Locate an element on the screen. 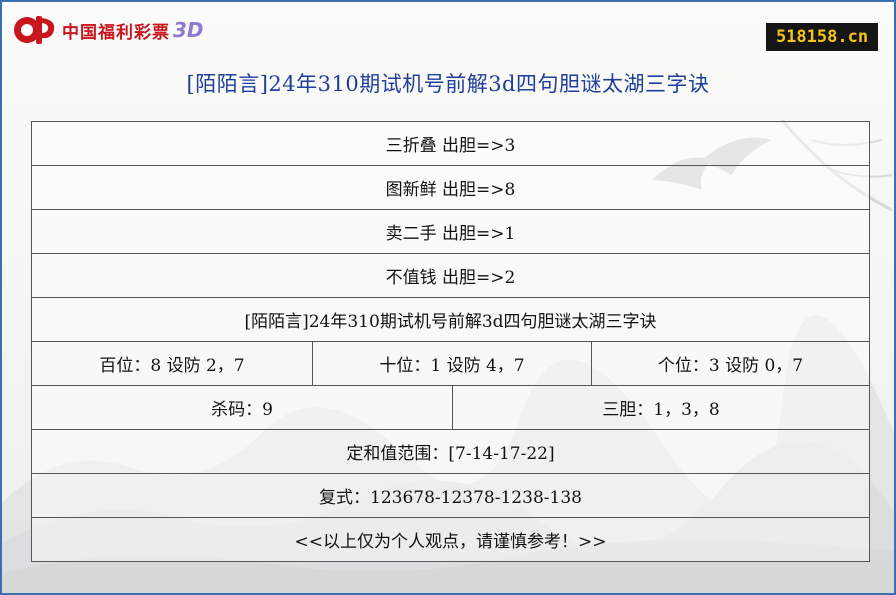 This screenshot has width=896, height=595. table-row: 不值钱 出胆=>2 is located at coordinates (450, 275).